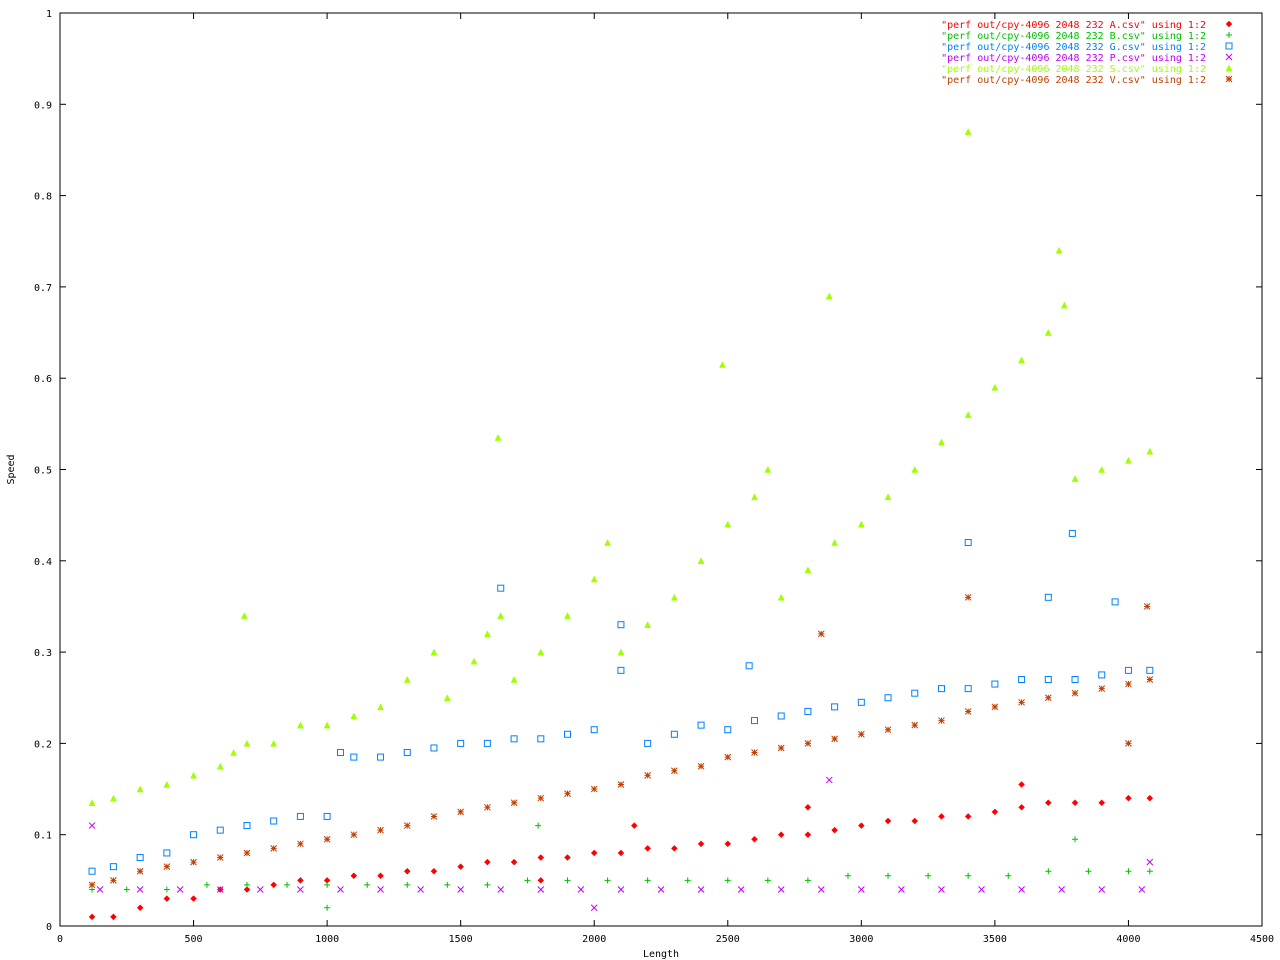  Describe the element at coordinates (43, 197) in the screenshot. I see `y-tick-label: 0.8` at that location.